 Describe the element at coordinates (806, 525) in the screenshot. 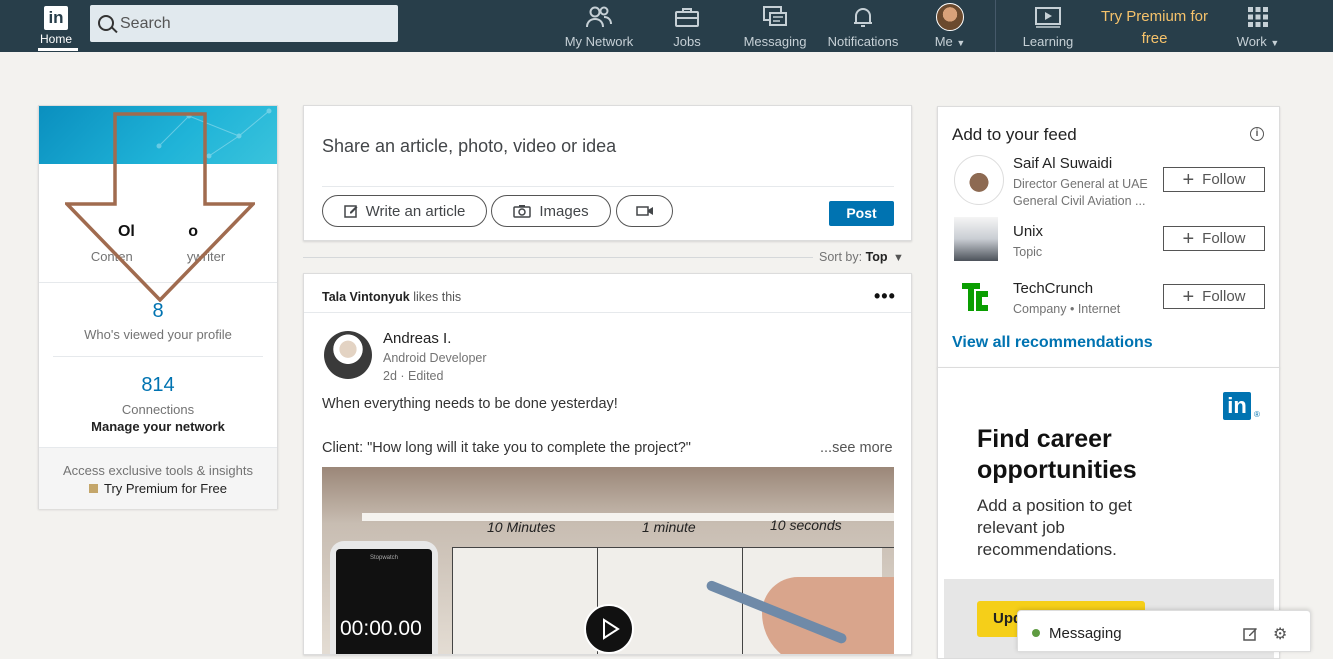

I see `video-label-3: 10 seconds` at that location.